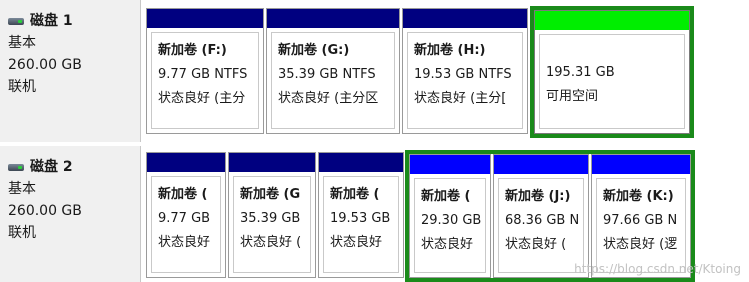 The width and height of the screenshot is (749, 282). What do you see at coordinates (270, 218) in the screenshot?
I see `partition-size: 35.39 GB` at bounding box center [270, 218].